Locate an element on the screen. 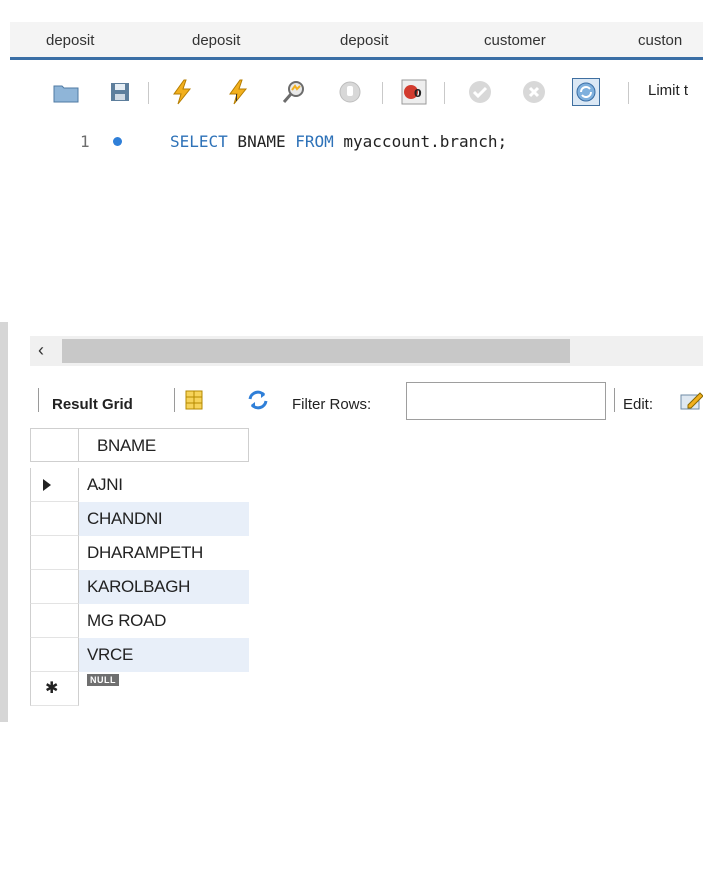  column-header-bname: BNAME is located at coordinates (164, 445).